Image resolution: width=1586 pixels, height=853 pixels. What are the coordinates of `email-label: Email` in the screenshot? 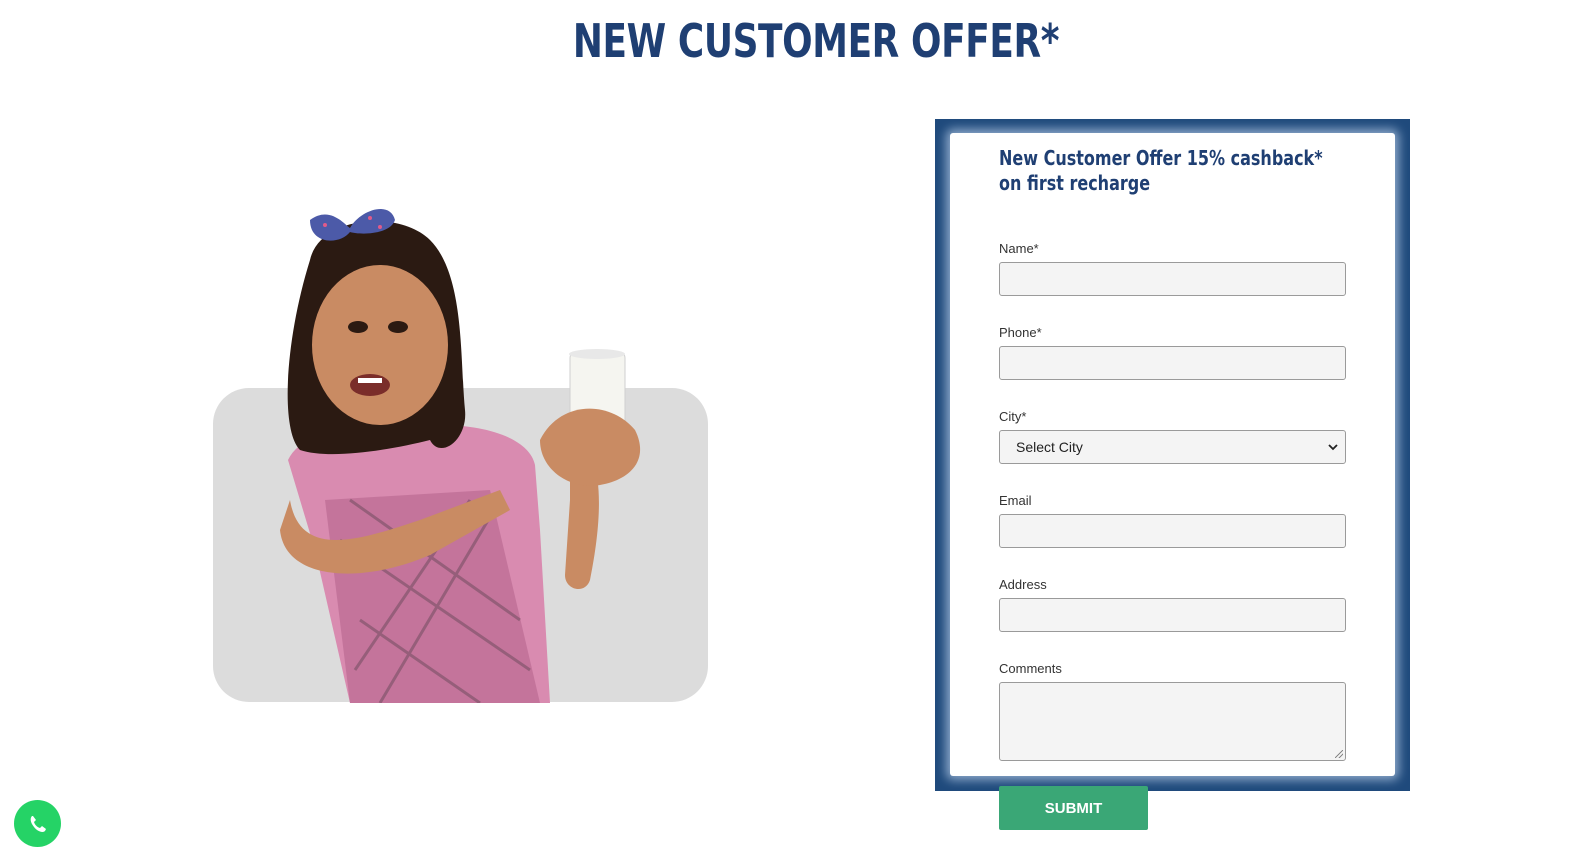 It's located at (1015, 500).